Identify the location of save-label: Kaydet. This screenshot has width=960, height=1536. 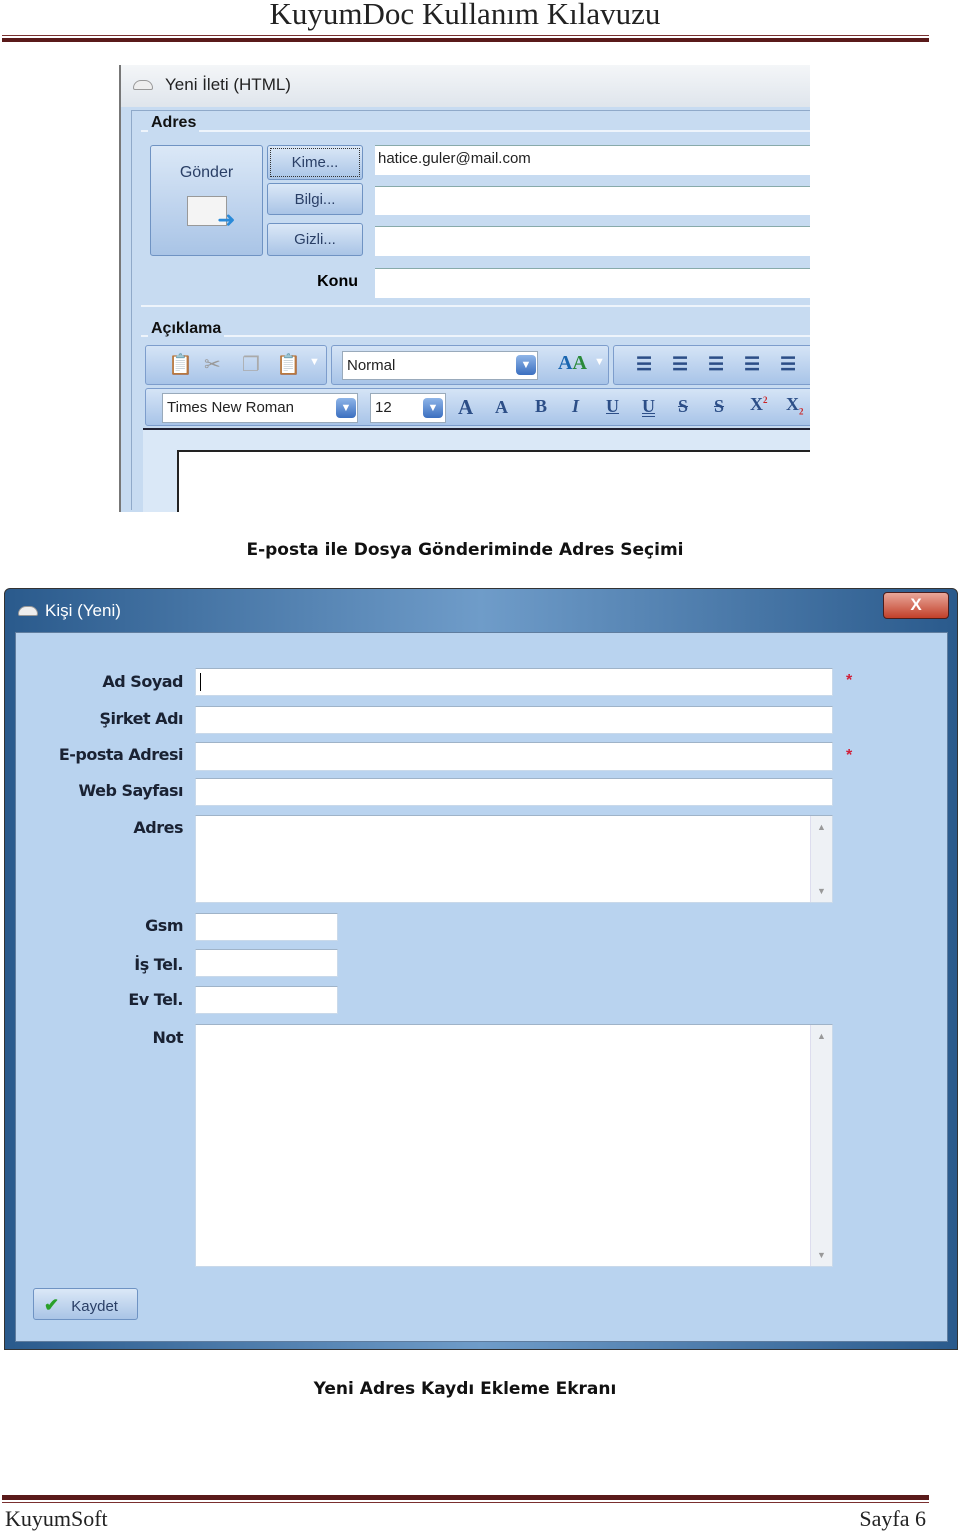
(94, 1306).